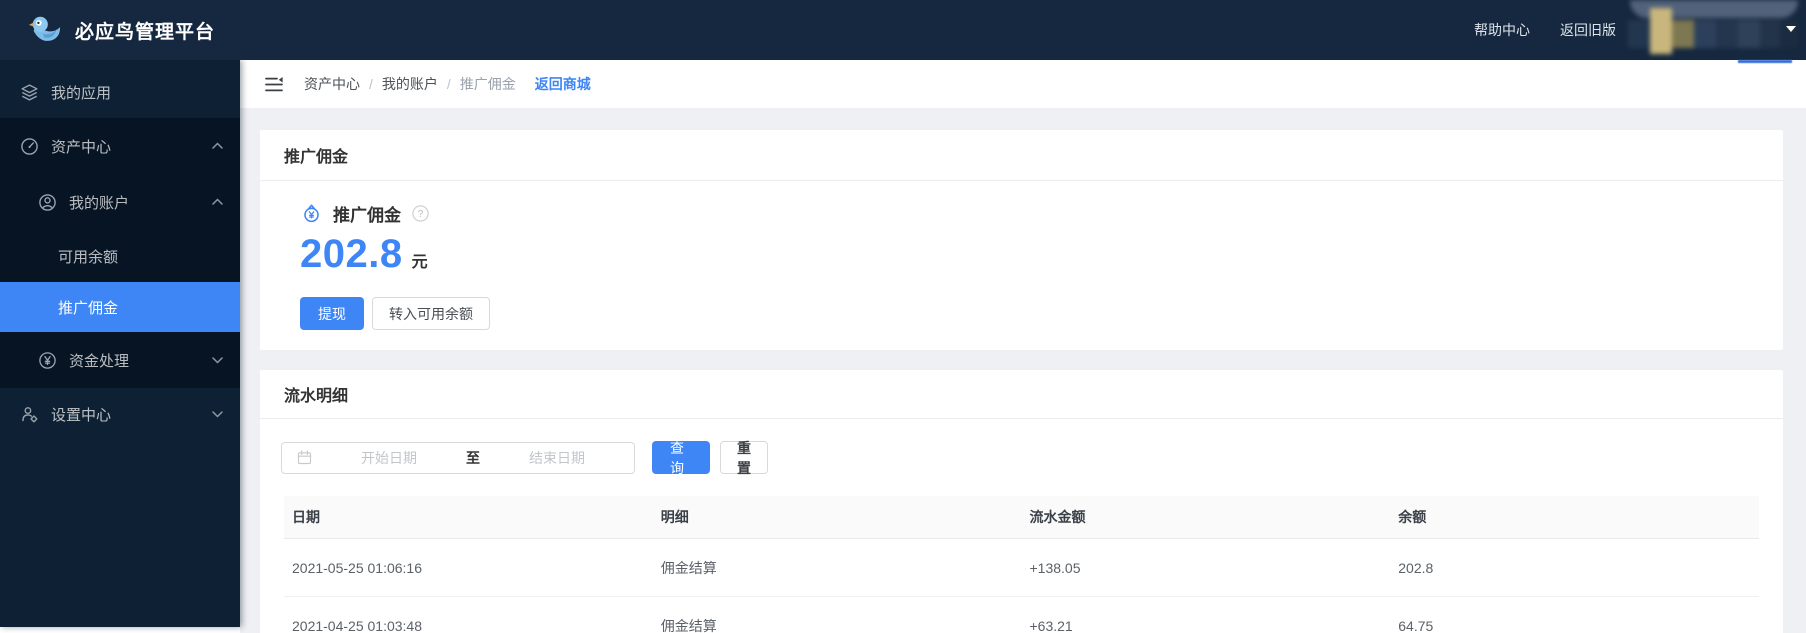 The image size is (1806, 633). What do you see at coordinates (1057, 517) in the screenshot?
I see `table-header-flow-amount: 流水金额` at bounding box center [1057, 517].